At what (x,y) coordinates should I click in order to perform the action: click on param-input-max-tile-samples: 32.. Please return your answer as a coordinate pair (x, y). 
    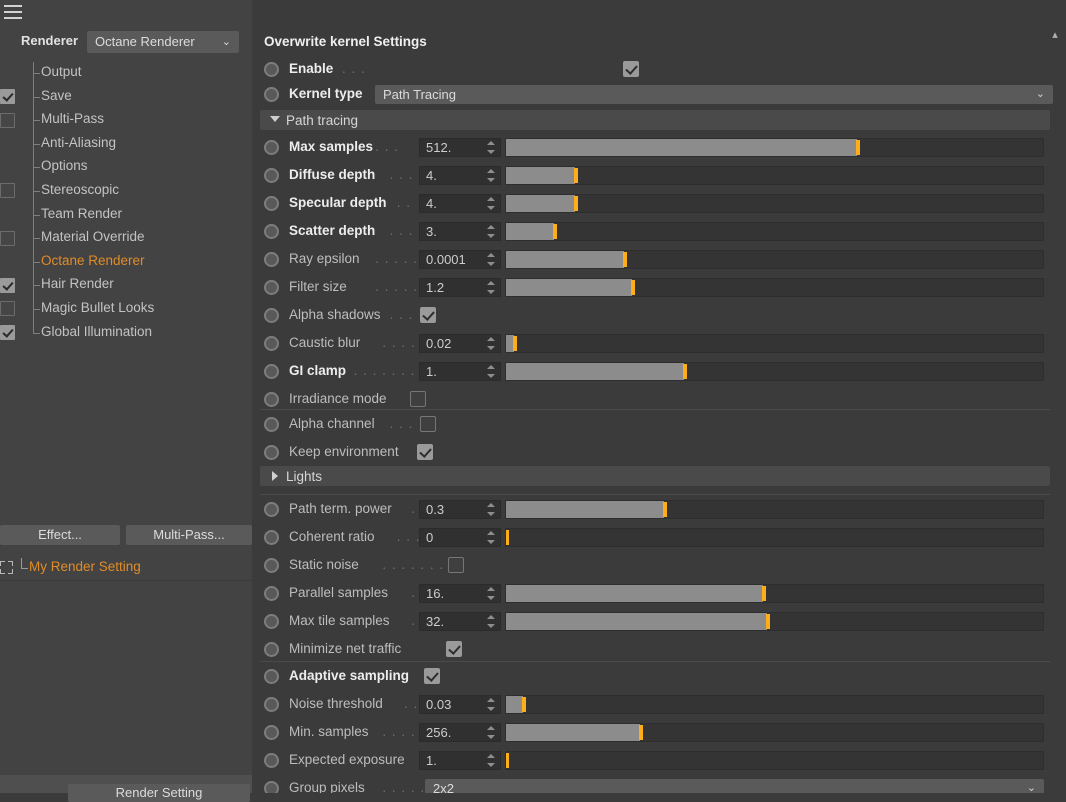
    Looking at the image, I should click on (460, 621).